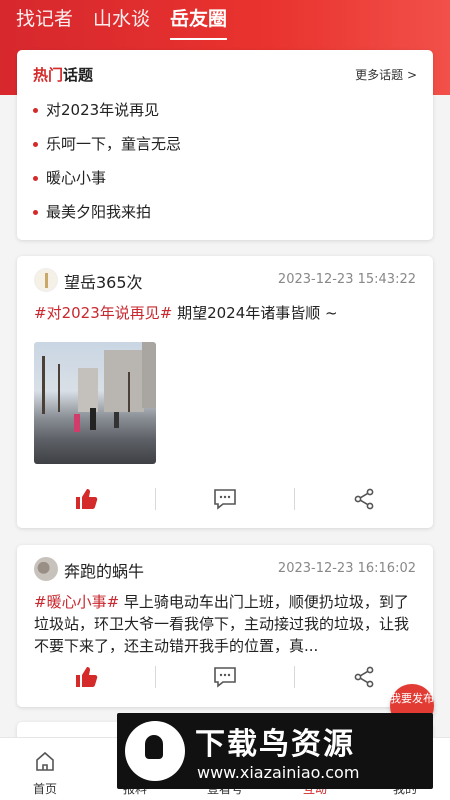  What do you see at coordinates (103, 281) in the screenshot?
I see `post-username: 望岳365次` at bounding box center [103, 281].